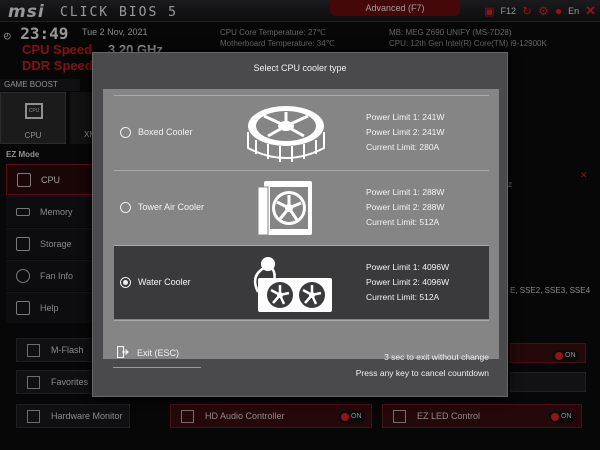 This screenshot has height=450, width=600. I want to click on power-limit-2: Power Limit 2: 241W, so click(405, 132).